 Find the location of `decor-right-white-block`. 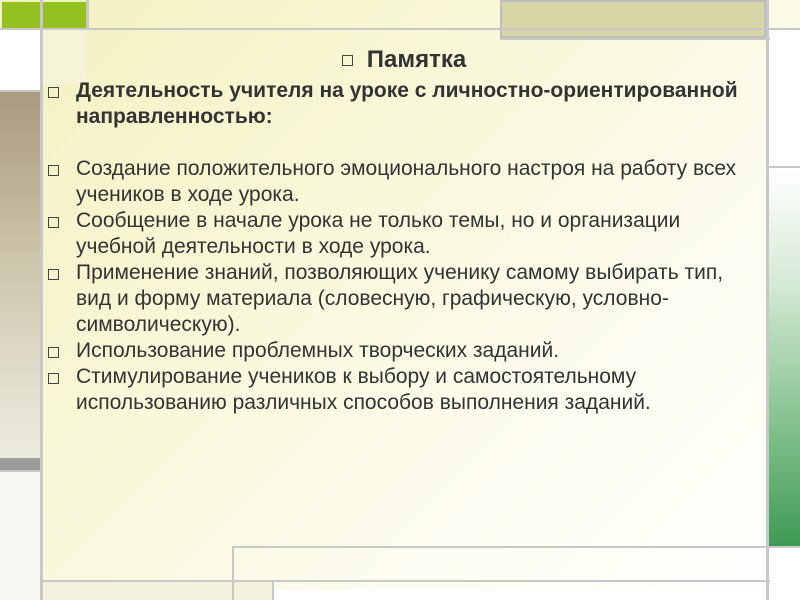

decor-right-white-block is located at coordinates (784, 97).